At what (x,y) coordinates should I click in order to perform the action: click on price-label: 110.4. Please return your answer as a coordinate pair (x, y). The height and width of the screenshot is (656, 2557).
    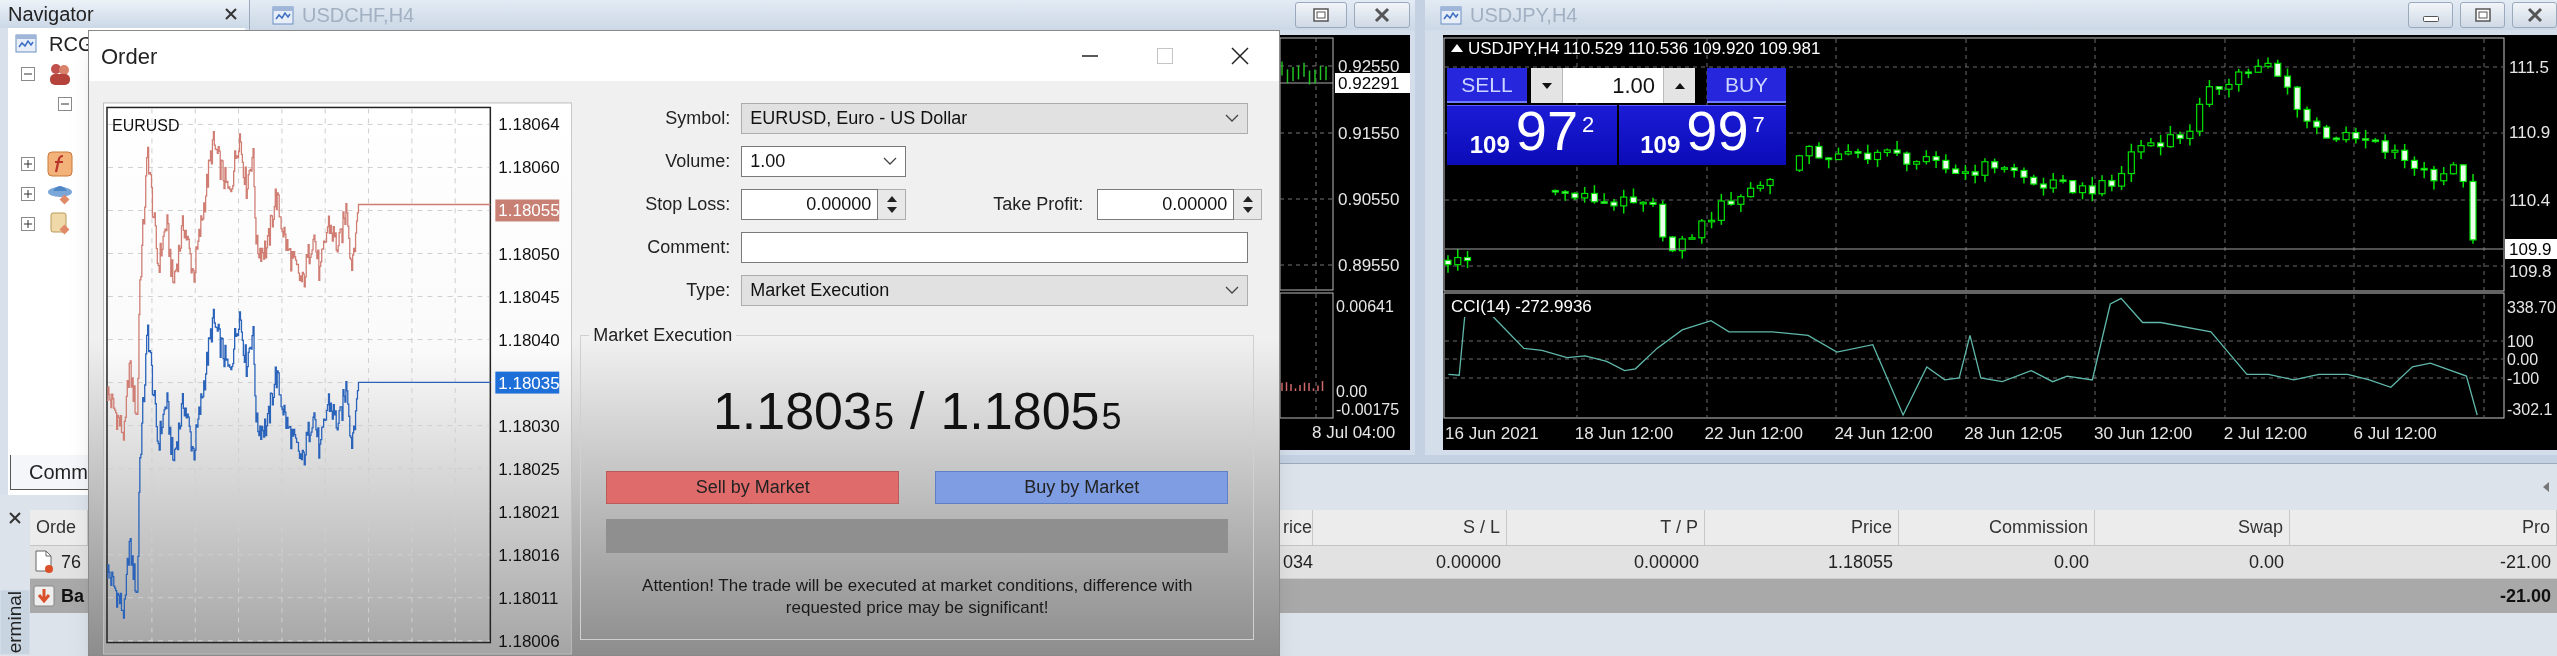
    Looking at the image, I should click on (2530, 200).